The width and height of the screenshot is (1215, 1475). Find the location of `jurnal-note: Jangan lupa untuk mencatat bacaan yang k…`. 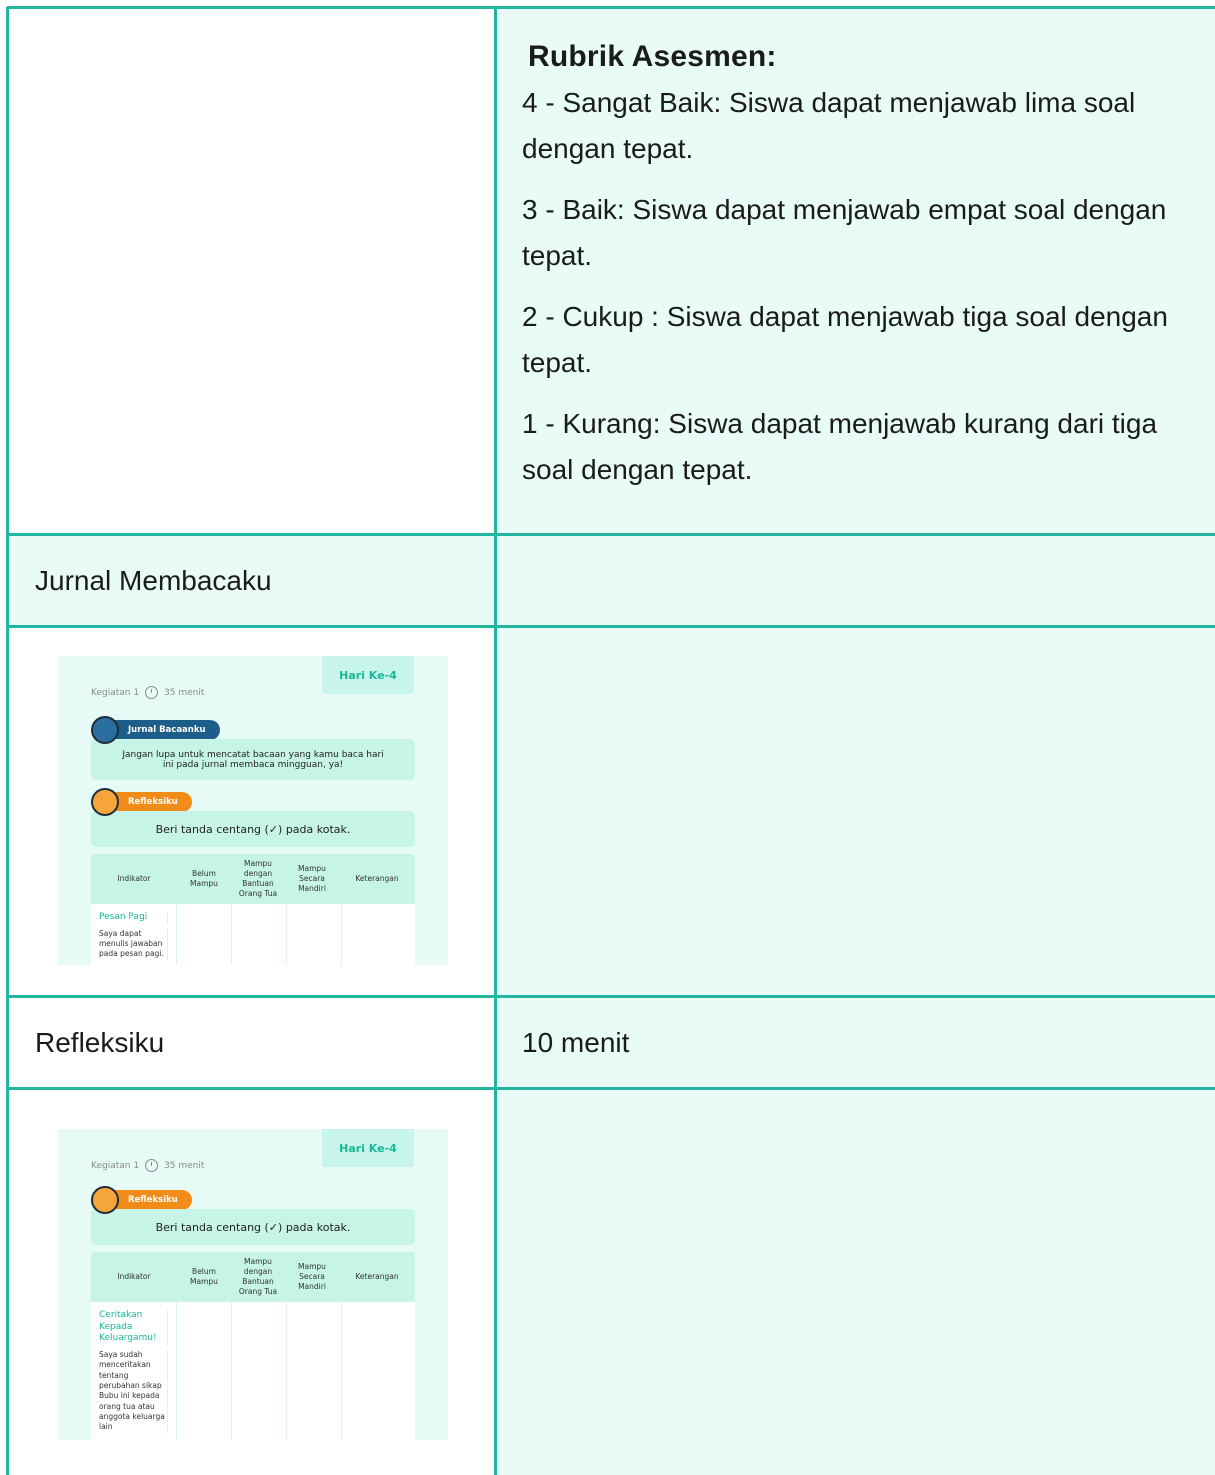

jurnal-note: Jangan lupa untuk mencatat bacaan yang k… is located at coordinates (253, 759).